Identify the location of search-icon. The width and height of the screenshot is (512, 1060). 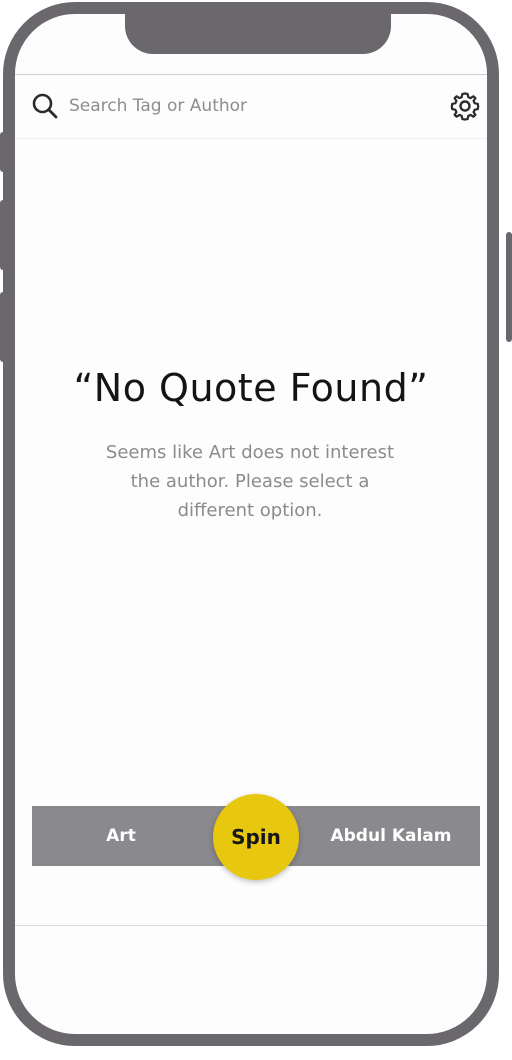
(45, 106).